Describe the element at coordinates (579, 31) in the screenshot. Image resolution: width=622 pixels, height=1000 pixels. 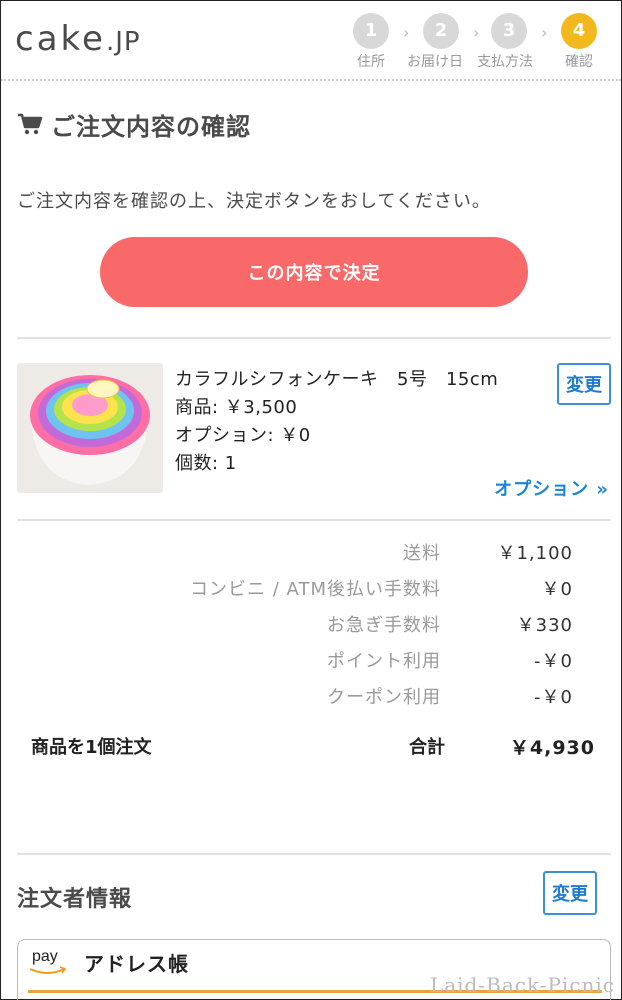
I see `step-number: 4` at that location.